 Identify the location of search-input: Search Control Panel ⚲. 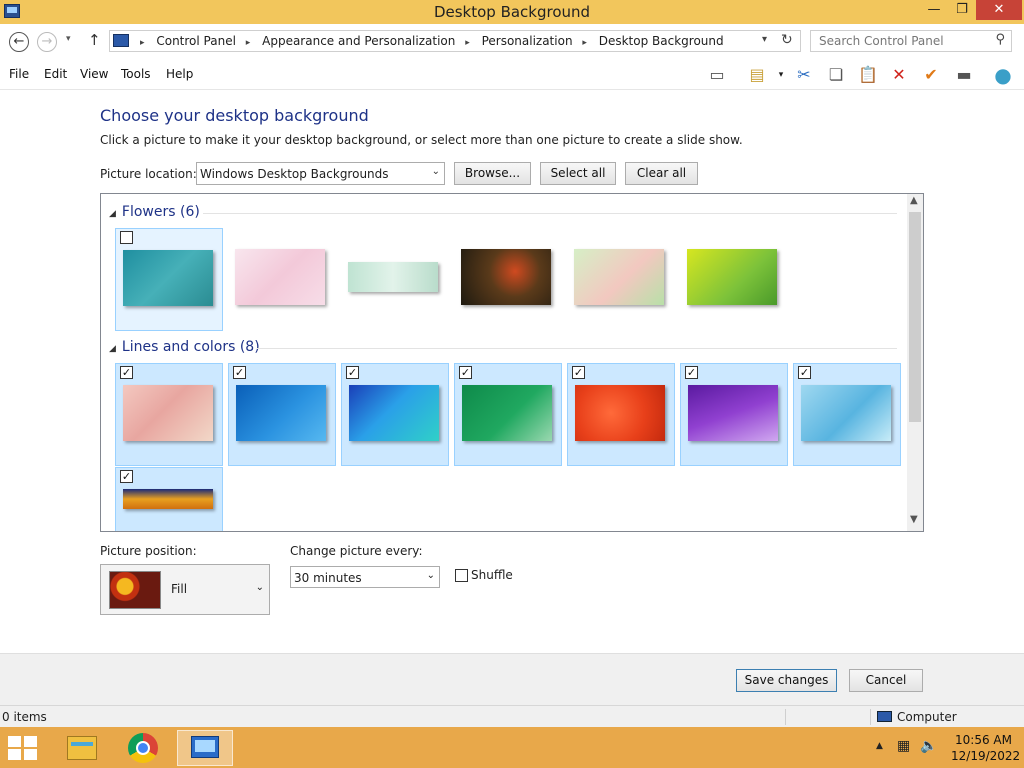
(911, 41).